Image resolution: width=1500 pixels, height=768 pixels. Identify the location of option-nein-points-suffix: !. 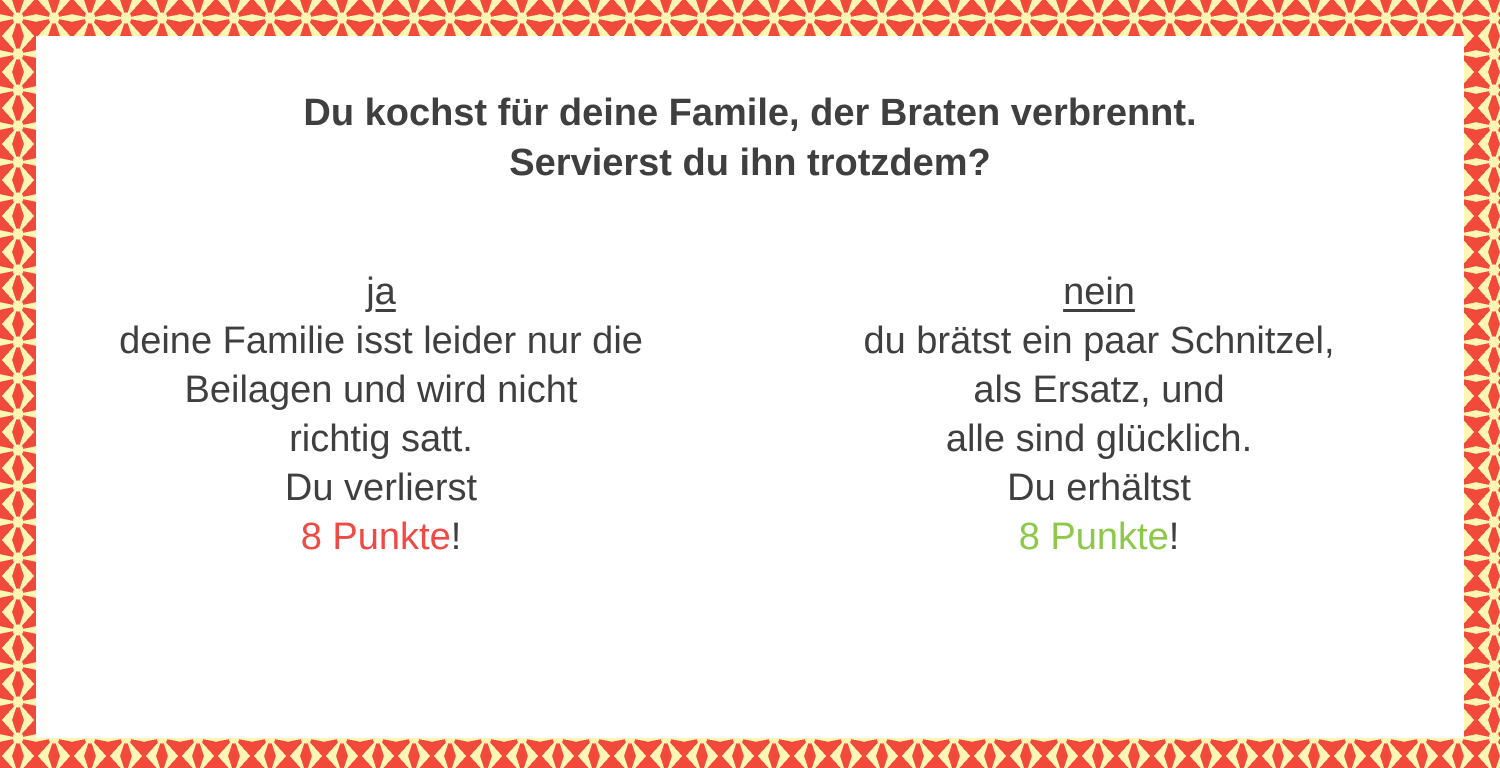
(1174, 537).